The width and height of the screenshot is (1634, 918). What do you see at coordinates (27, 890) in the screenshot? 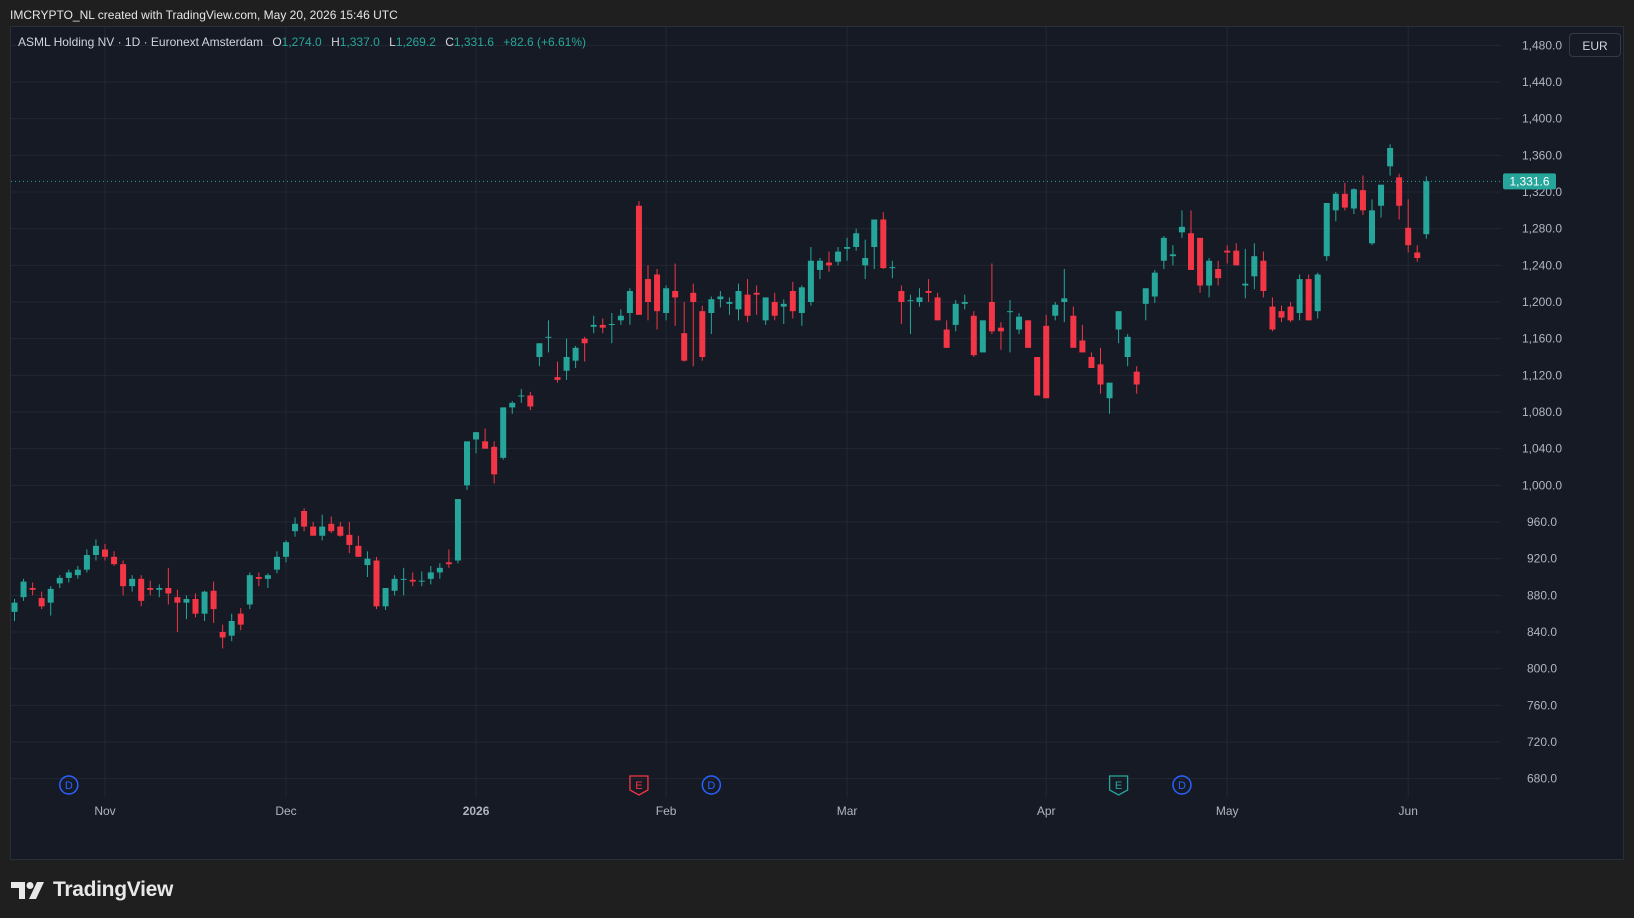
I see `tradingview-logo-icon` at bounding box center [27, 890].